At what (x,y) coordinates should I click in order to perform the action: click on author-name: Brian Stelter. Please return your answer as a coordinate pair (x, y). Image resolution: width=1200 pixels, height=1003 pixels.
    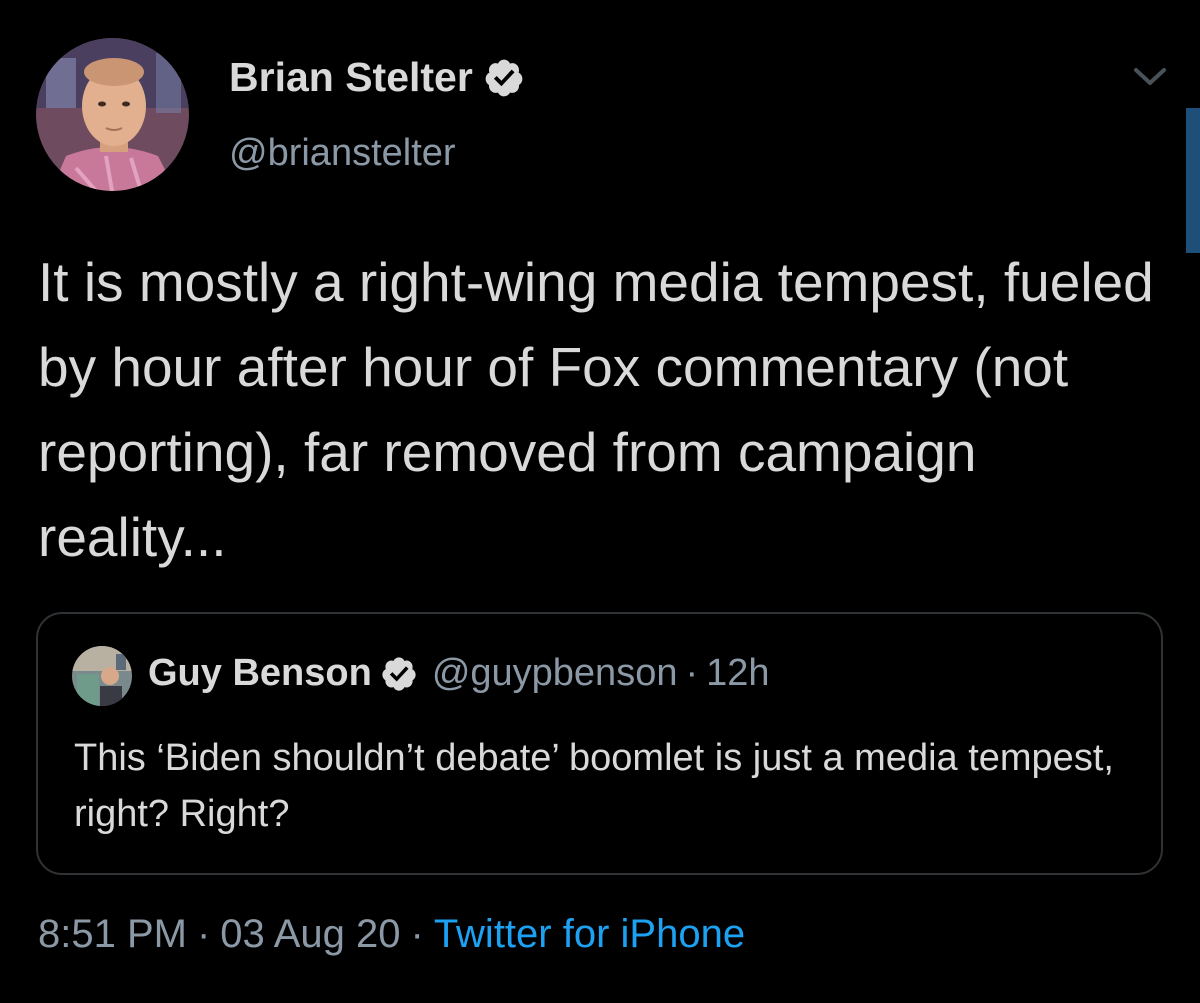
    Looking at the image, I should click on (351, 77).